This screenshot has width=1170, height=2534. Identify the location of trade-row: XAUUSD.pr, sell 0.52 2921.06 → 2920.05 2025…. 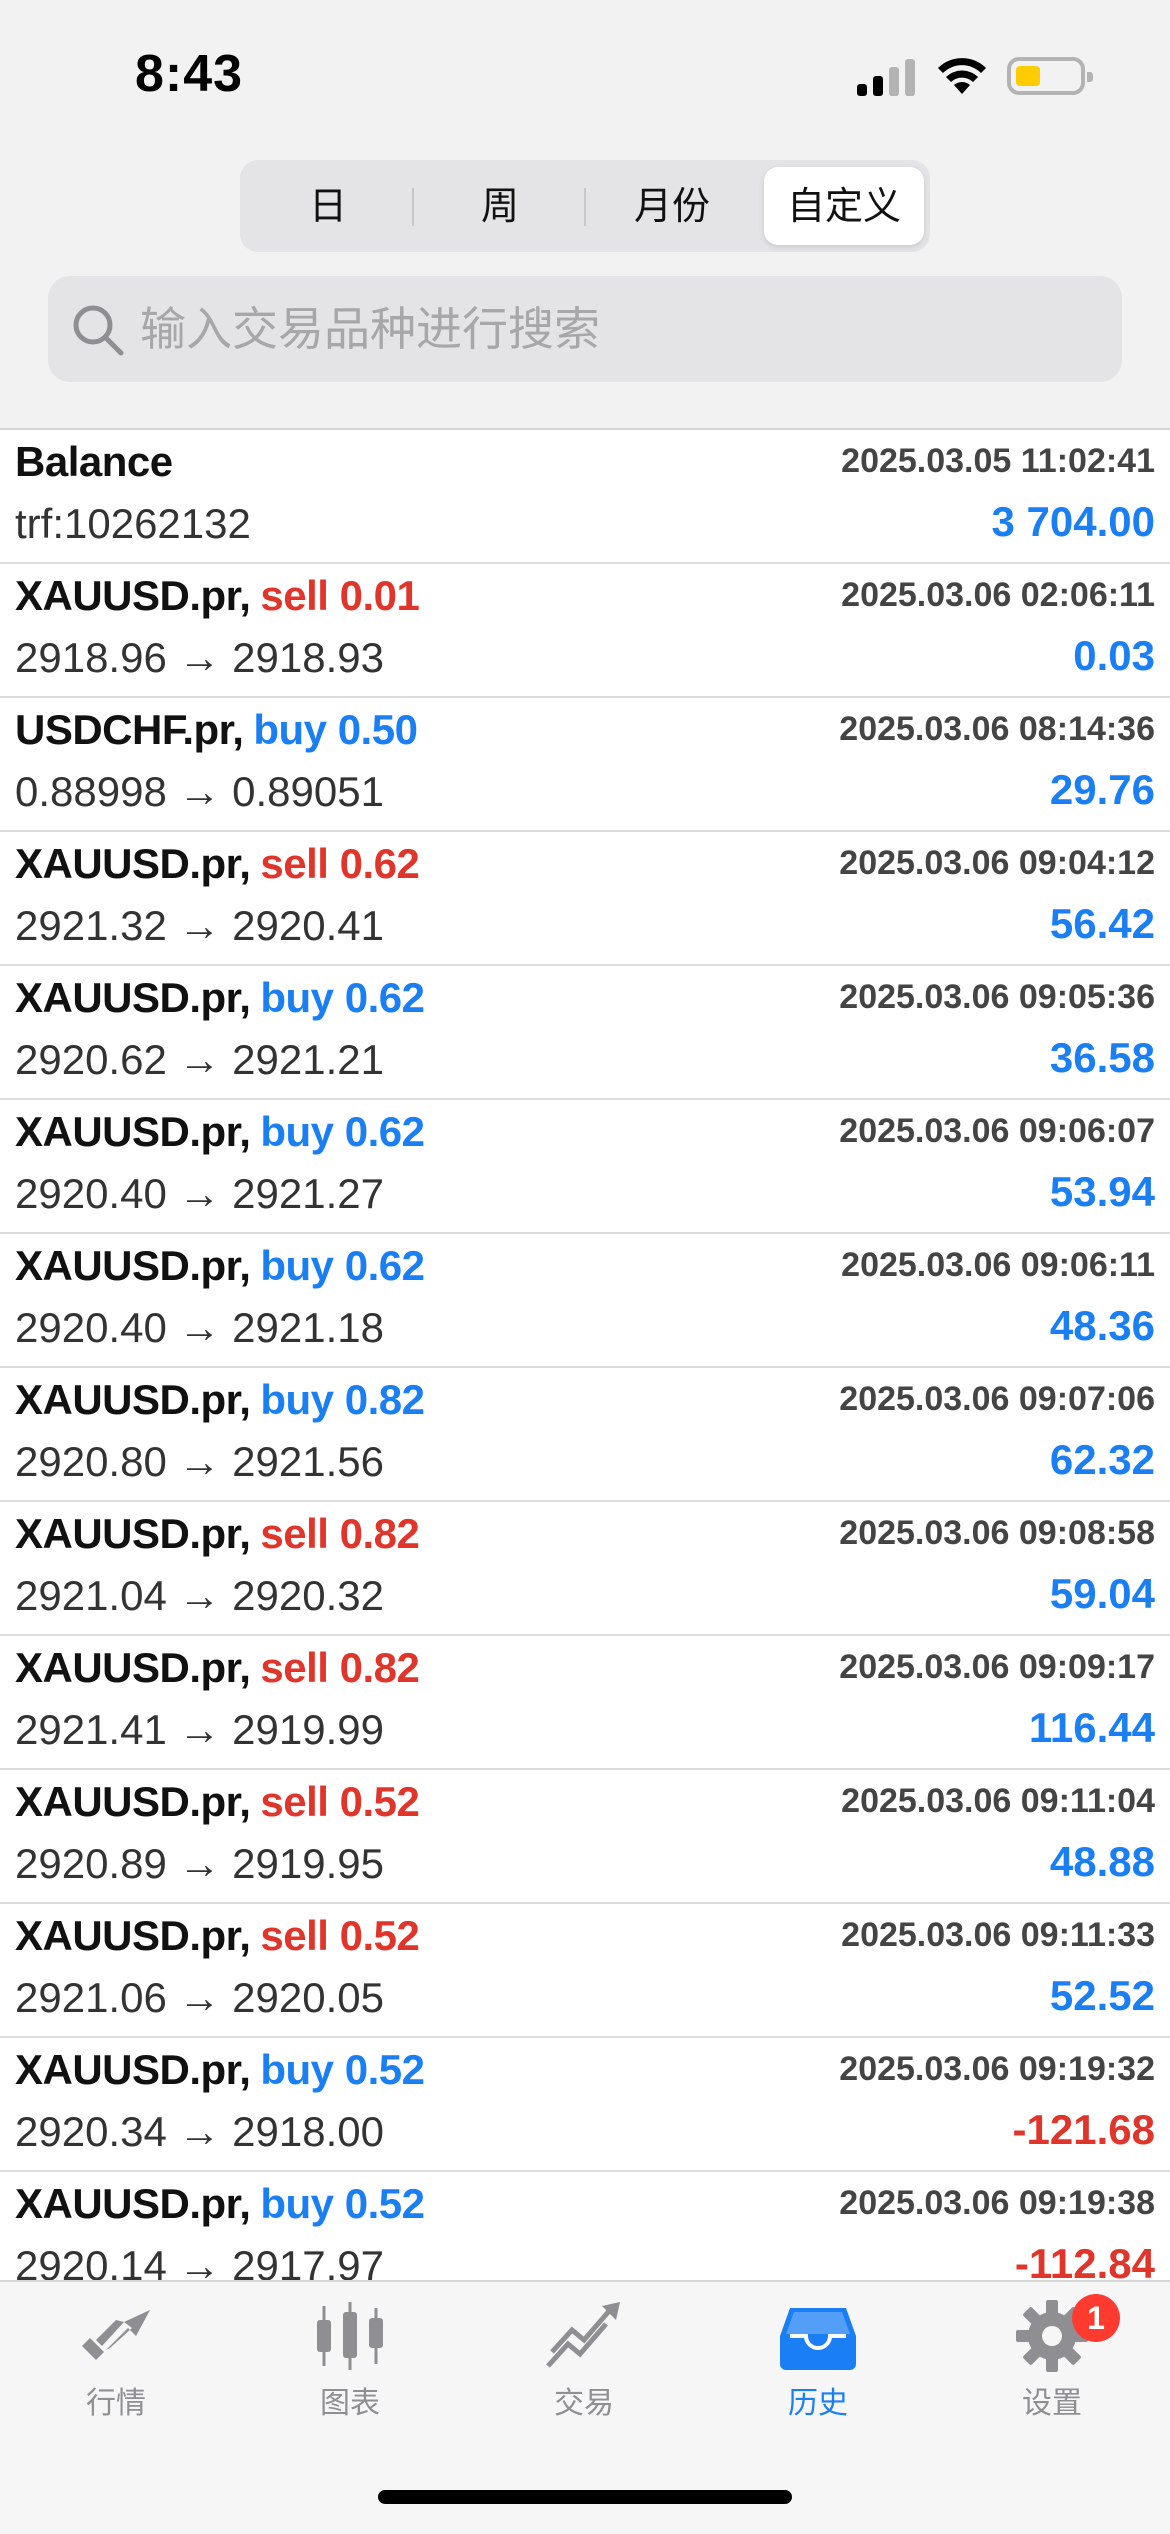
(585, 1971).